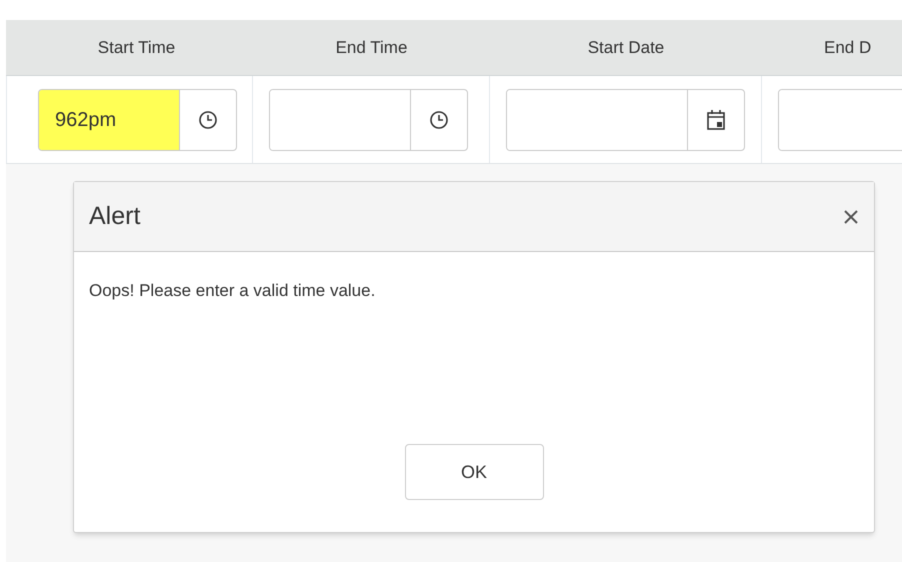  What do you see at coordinates (114, 216) in the screenshot?
I see `dialog-title: Alert` at bounding box center [114, 216].